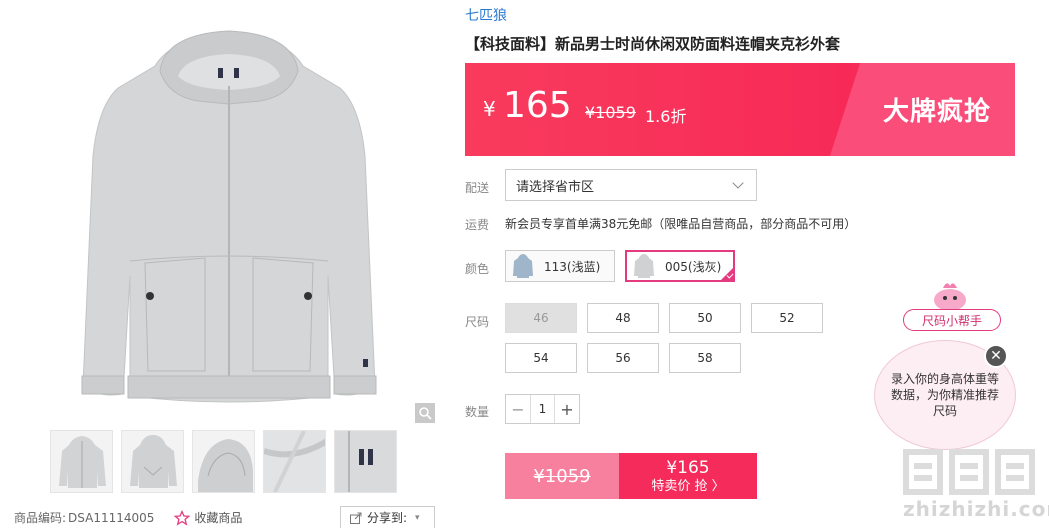 The height and width of the screenshot is (528, 1049). Describe the element at coordinates (623, 318) in the screenshot. I see `size-option-48: 48` at that location.